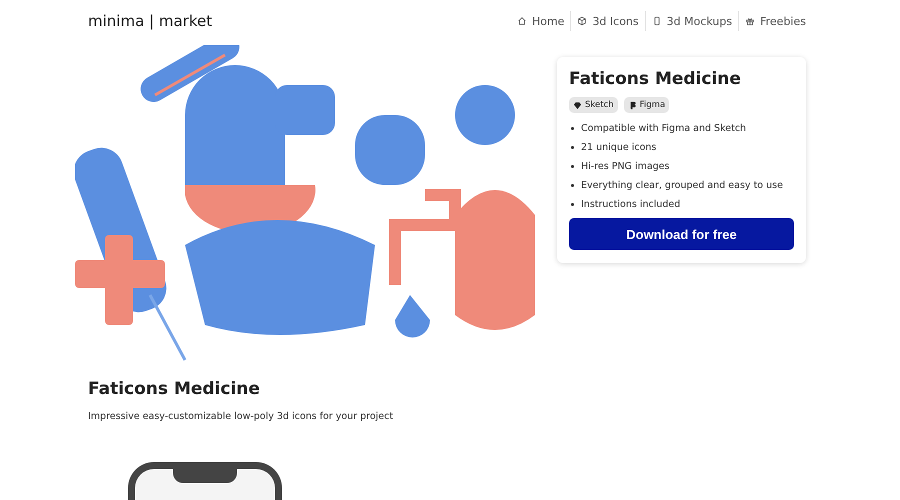 Image resolution: width=900 pixels, height=500 pixels. What do you see at coordinates (692, 21) in the screenshot?
I see `nav-link: 3d Mockups` at bounding box center [692, 21].